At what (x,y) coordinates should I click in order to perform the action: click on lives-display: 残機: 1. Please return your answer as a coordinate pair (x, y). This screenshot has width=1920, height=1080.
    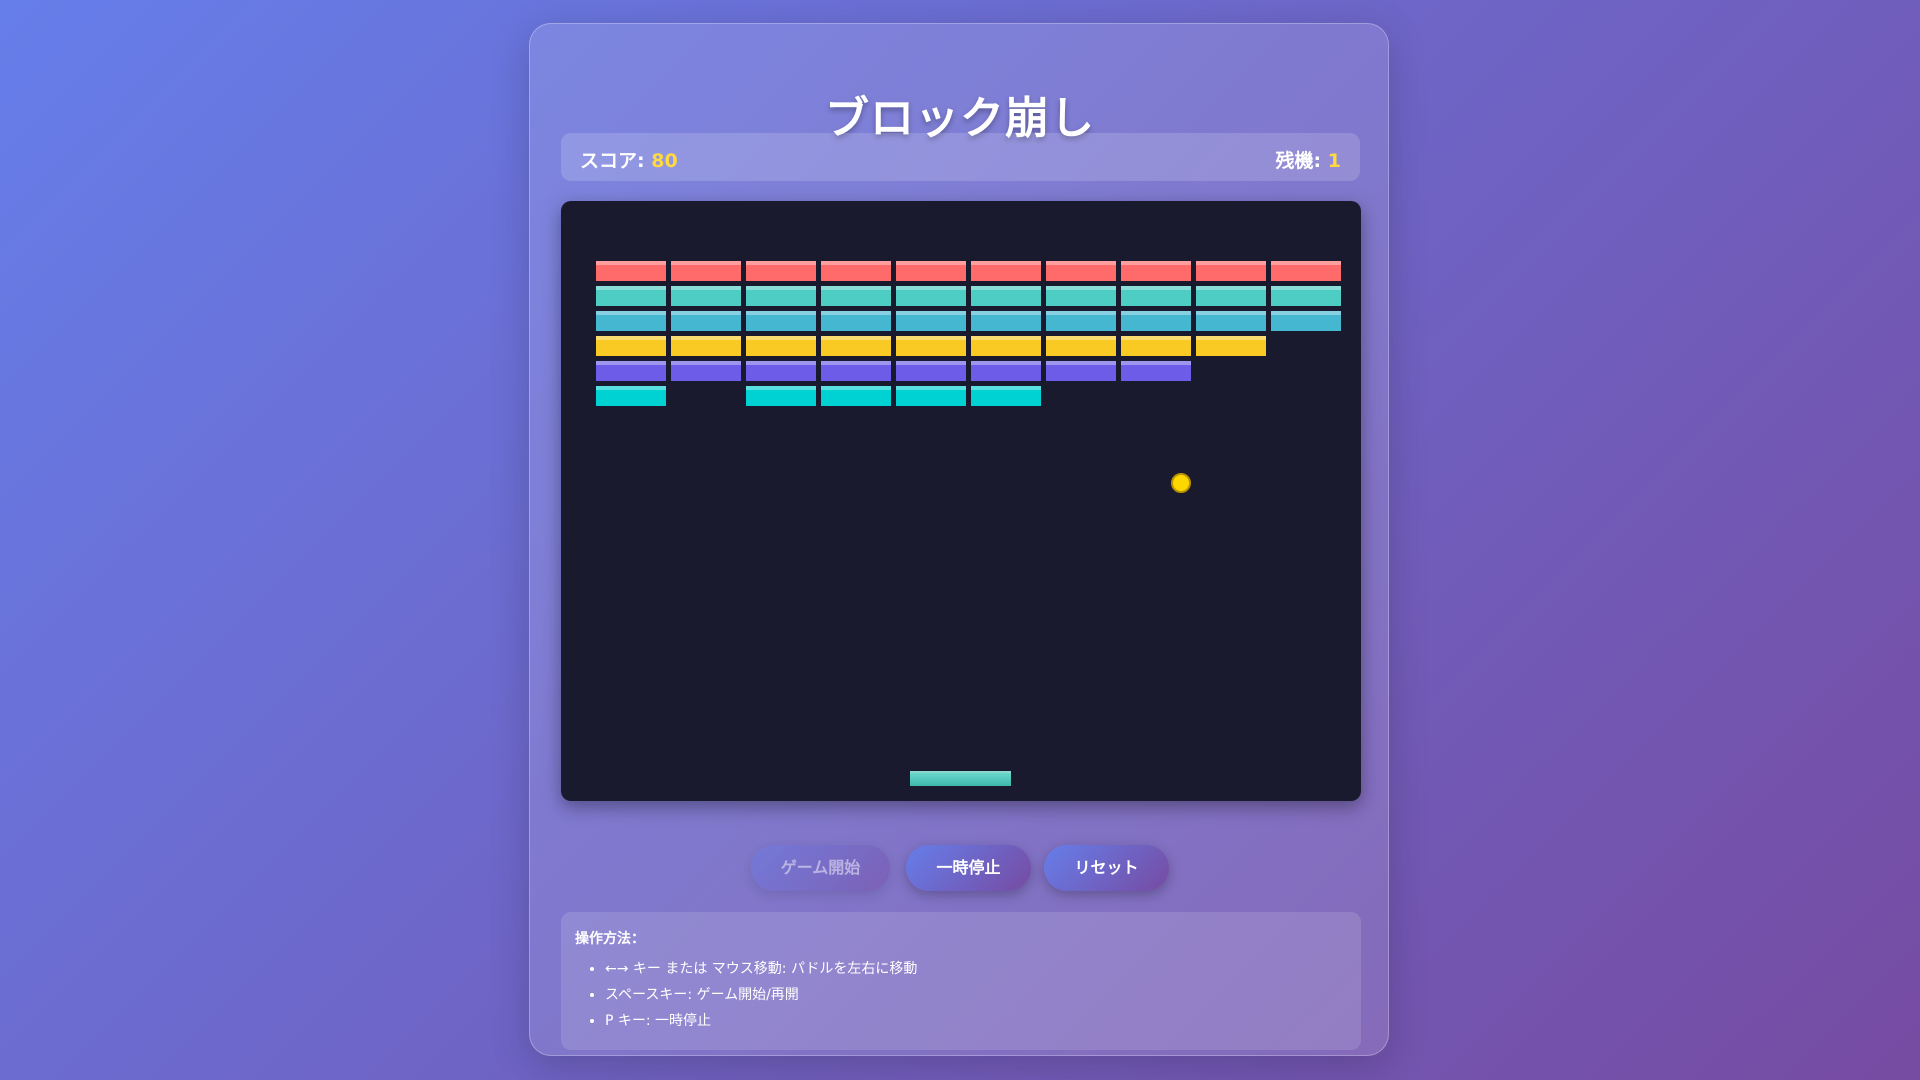
    Looking at the image, I should click on (1308, 159).